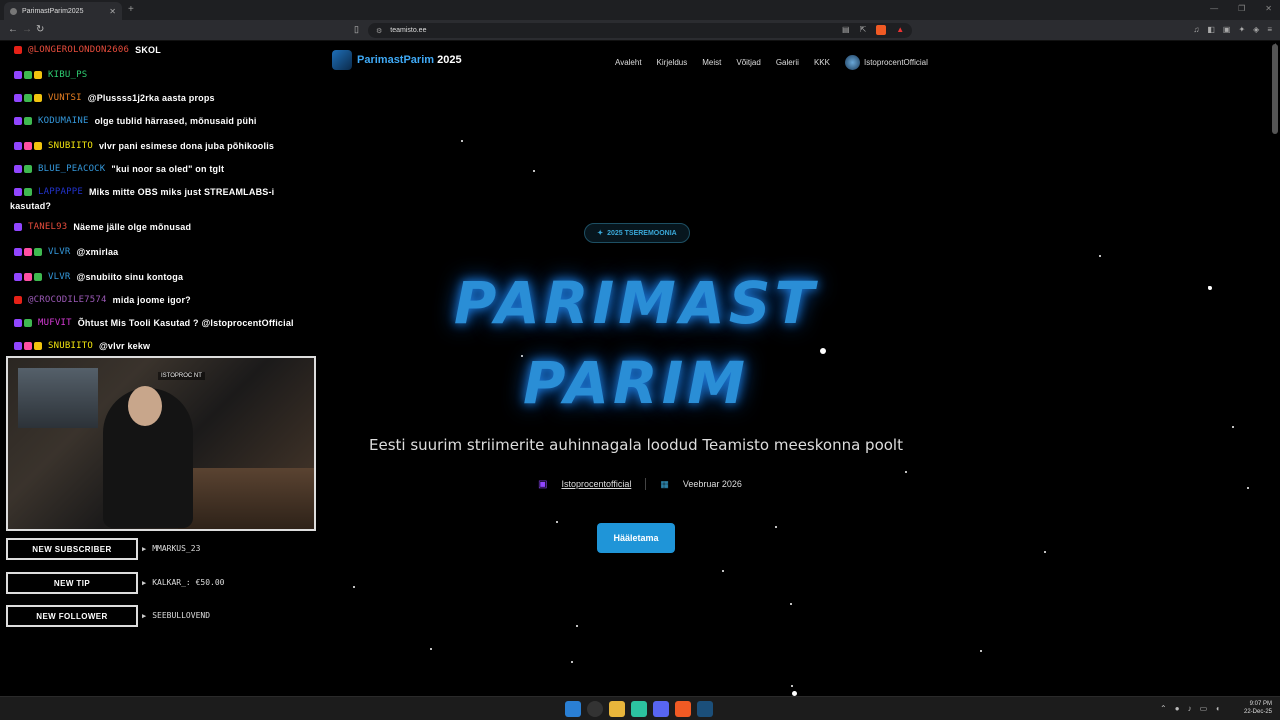 The width and height of the screenshot is (1280, 720). I want to click on chat-username: @LONGEROLONDON2606, so click(79, 50).